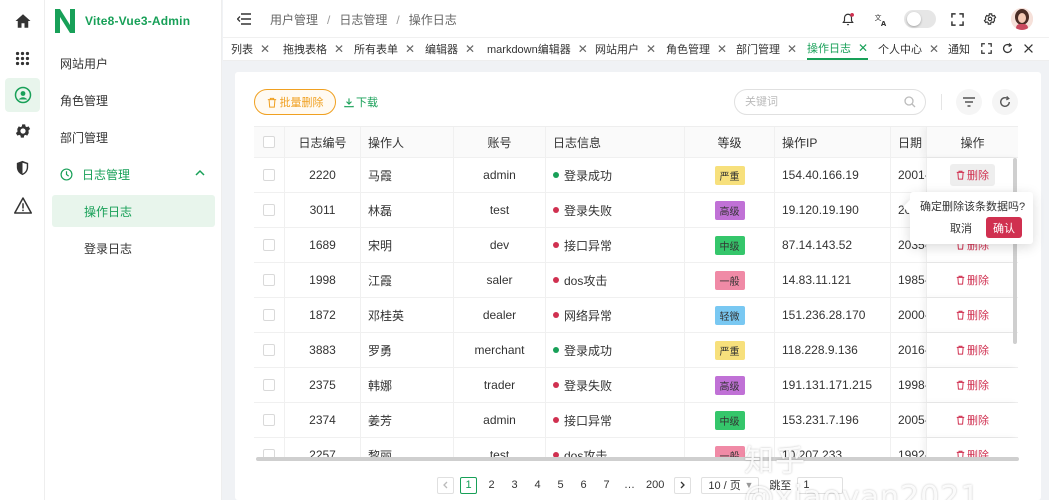 The width and height of the screenshot is (1049, 500). Describe the element at coordinates (384, 49) in the screenshot. I see `tab-all-forms: 所有表单 ✕` at that location.